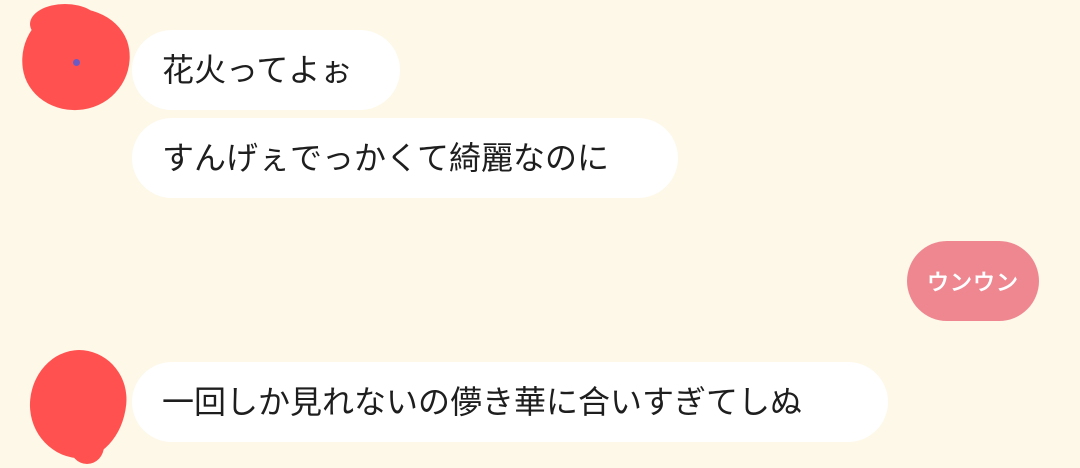 This screenshot has height=468, width=1080. What do you see at coordinates (405, 158) in the screenshot?
I see `message-bubble: すんげぇでっかくて綺麗なのに` at bounding box center [405, 158].